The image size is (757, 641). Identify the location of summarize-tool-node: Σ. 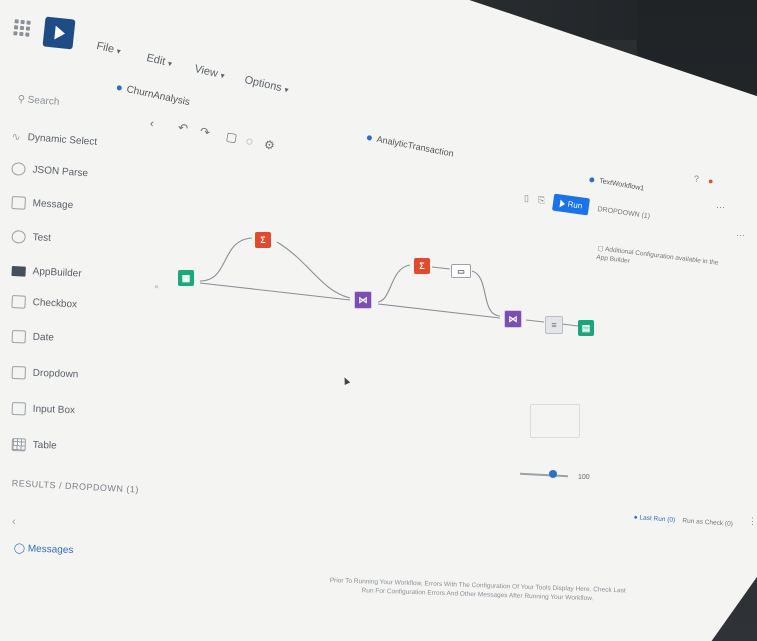
(263, 240).